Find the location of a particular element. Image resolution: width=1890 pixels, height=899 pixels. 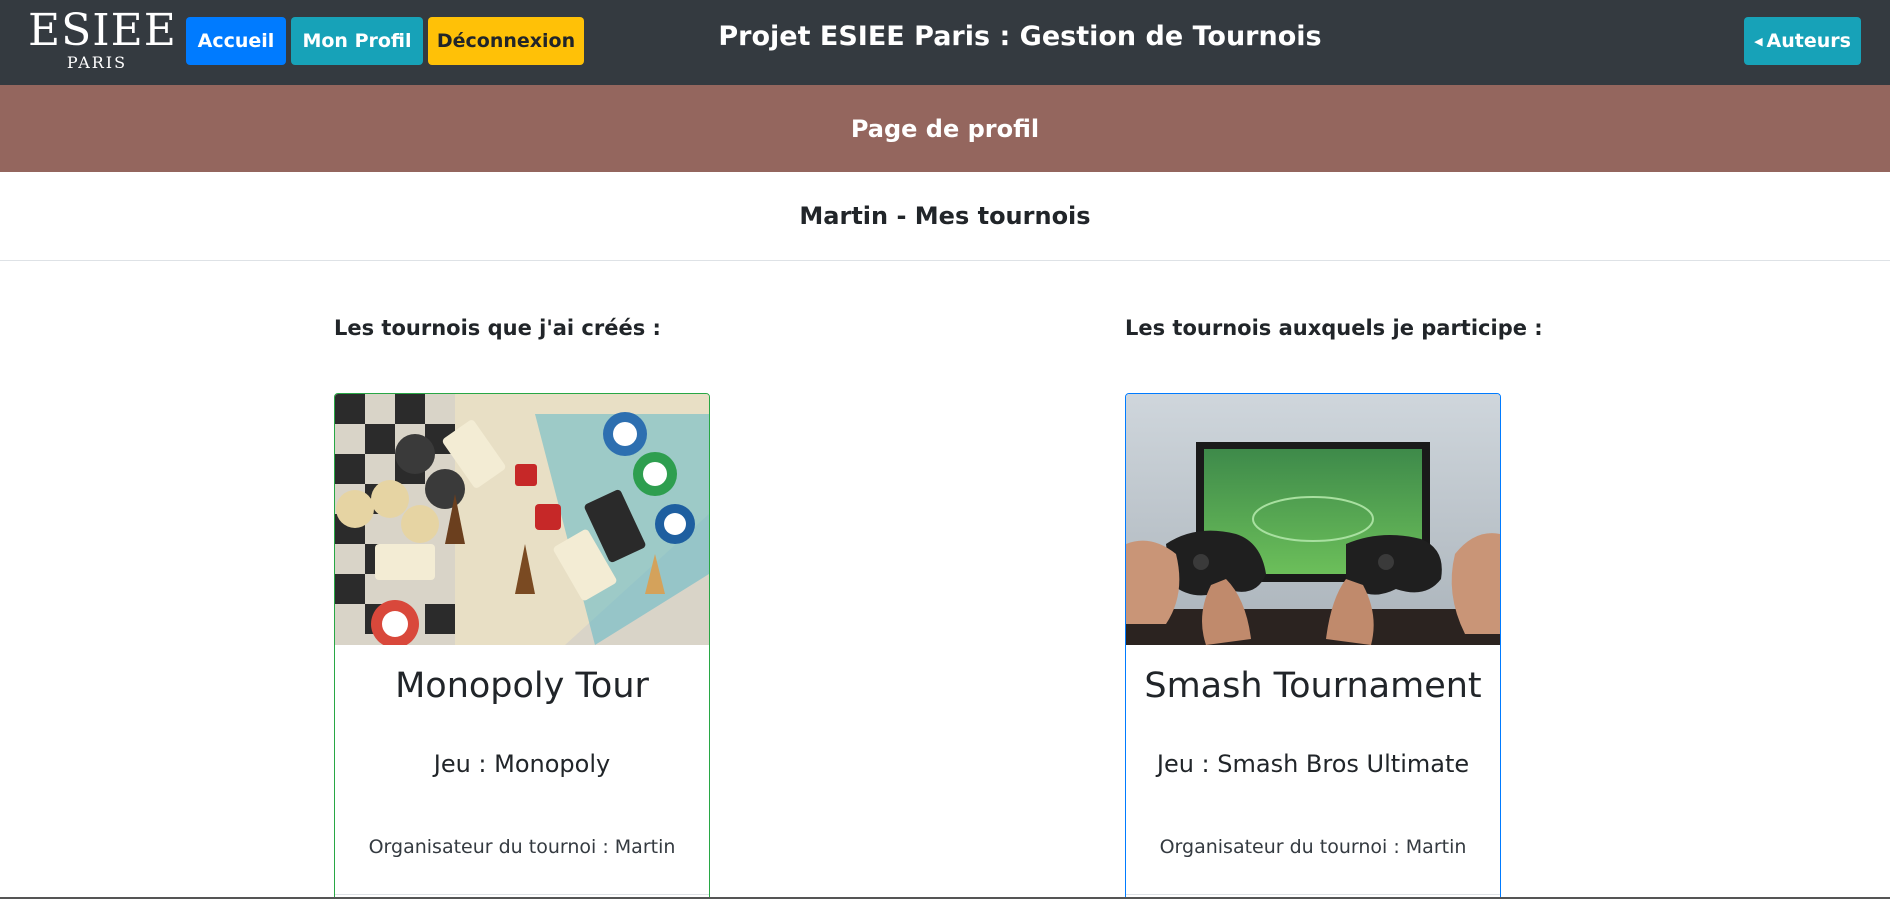

logout-button: Déconnexion is located at coordinates (506, 41).